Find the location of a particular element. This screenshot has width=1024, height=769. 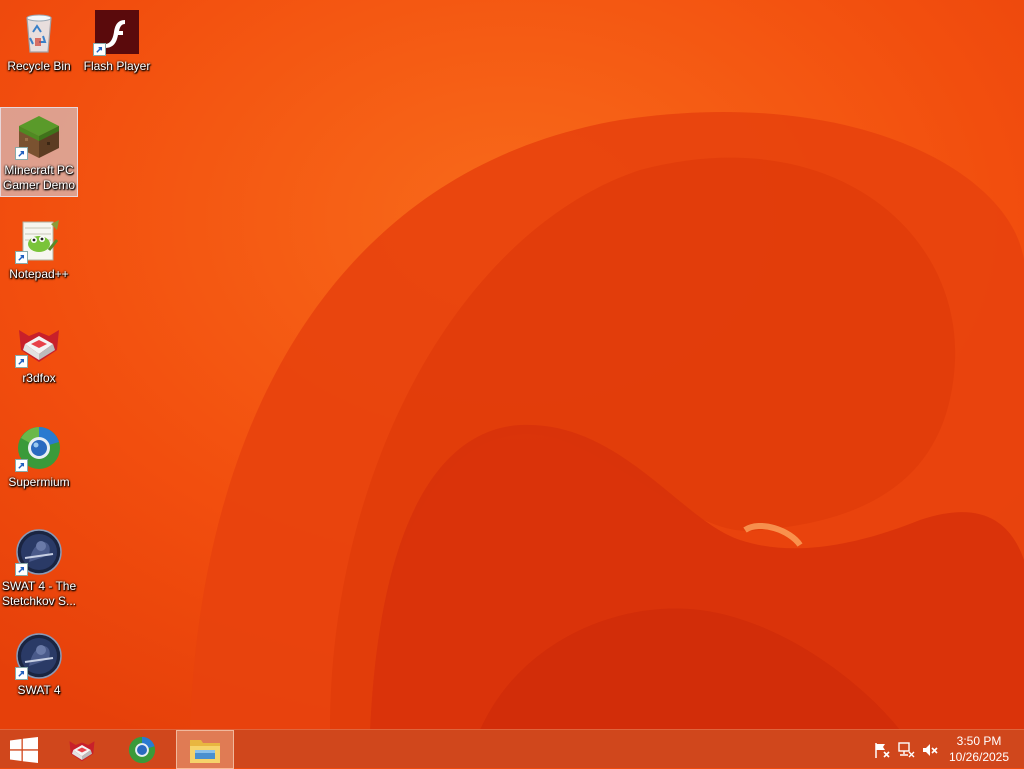

desktop-icon-recycle-bin: Recycle Bin is located at coordinates (39, 48).